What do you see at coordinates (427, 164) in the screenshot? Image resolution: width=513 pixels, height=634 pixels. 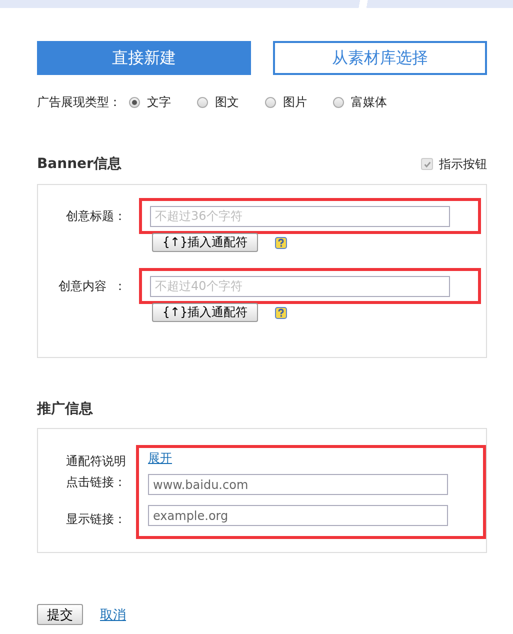 I see `checkbox` at bounding box center [427, 164].